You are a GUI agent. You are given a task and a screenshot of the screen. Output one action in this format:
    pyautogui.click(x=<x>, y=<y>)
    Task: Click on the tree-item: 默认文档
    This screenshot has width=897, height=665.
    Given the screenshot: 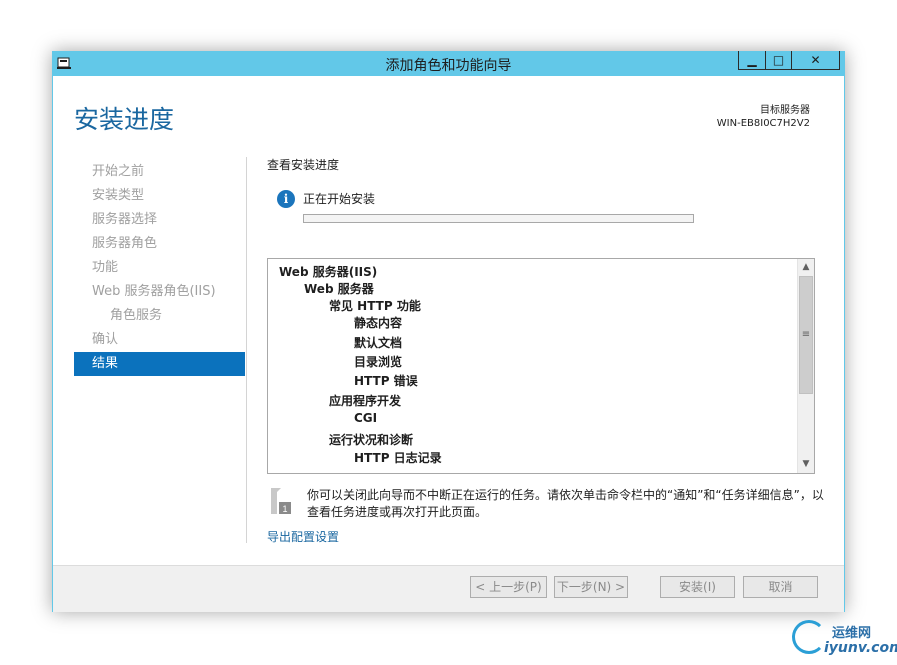 What is the action you would take?
    pyautogui.click(x=378, y=343)
    